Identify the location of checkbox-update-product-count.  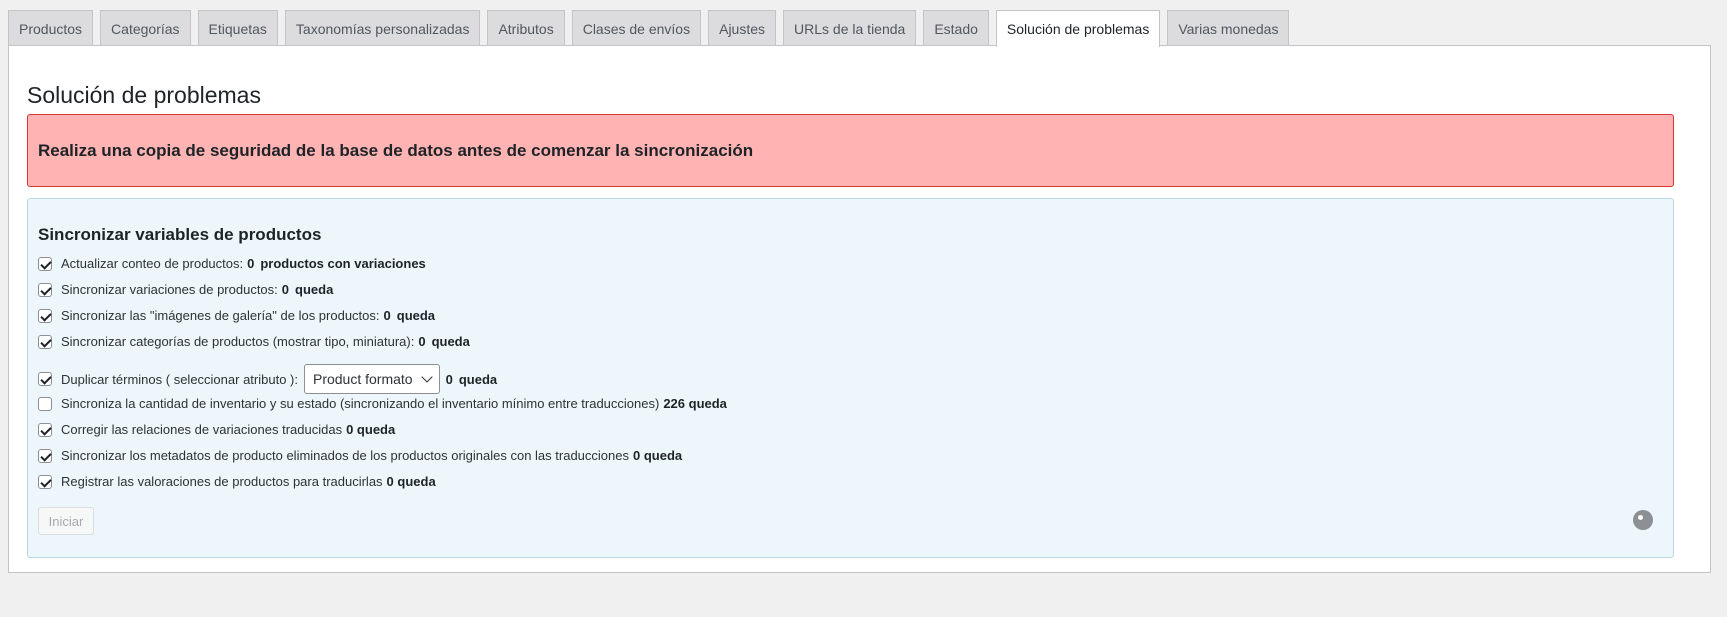
(45, 263).